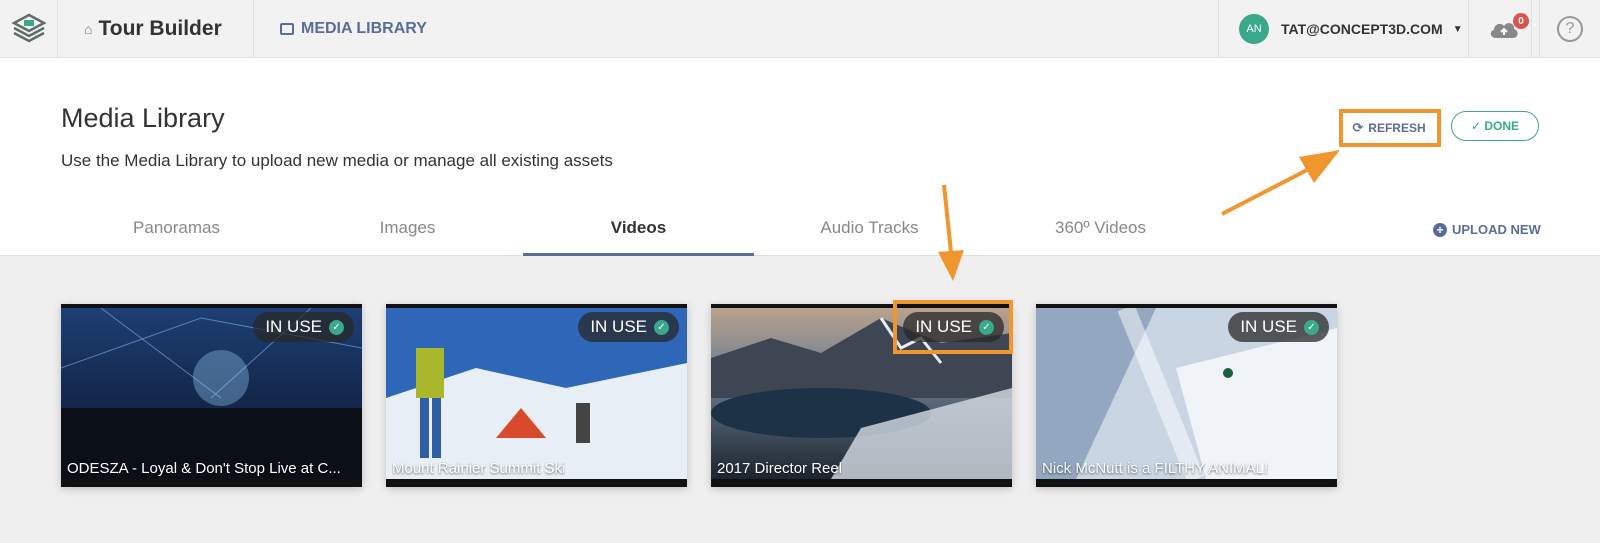 The image size is (1600, 543). What do you see at coordinates (1504, 29) in the screenshot?
I see `upload-queue-button: 0` at bounding box center [1504, 29].